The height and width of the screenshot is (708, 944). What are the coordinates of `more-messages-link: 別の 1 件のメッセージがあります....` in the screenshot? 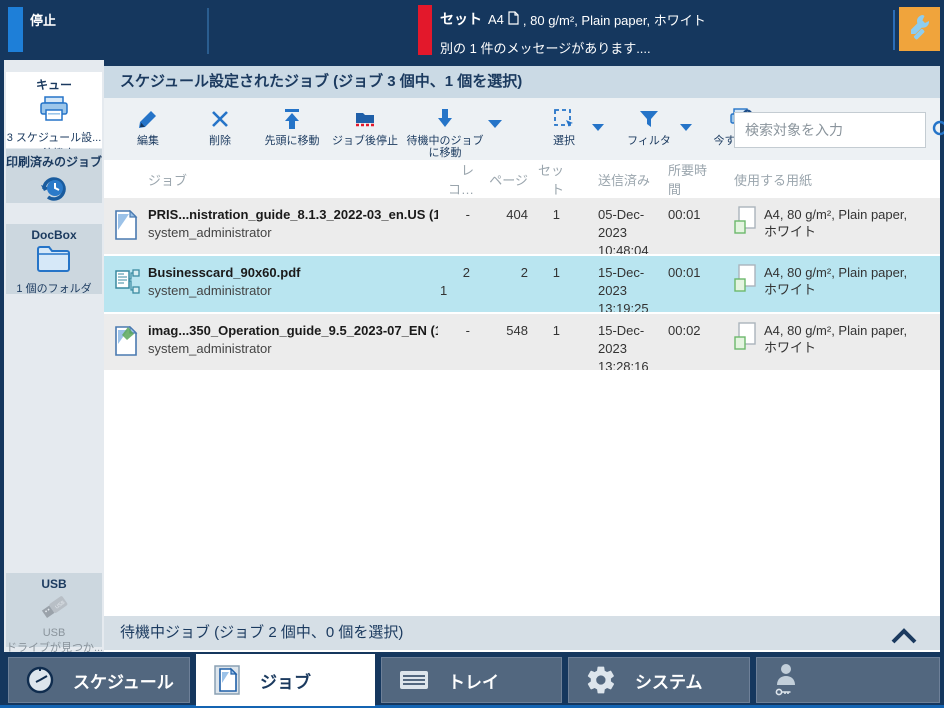 It's located at (545, 47).